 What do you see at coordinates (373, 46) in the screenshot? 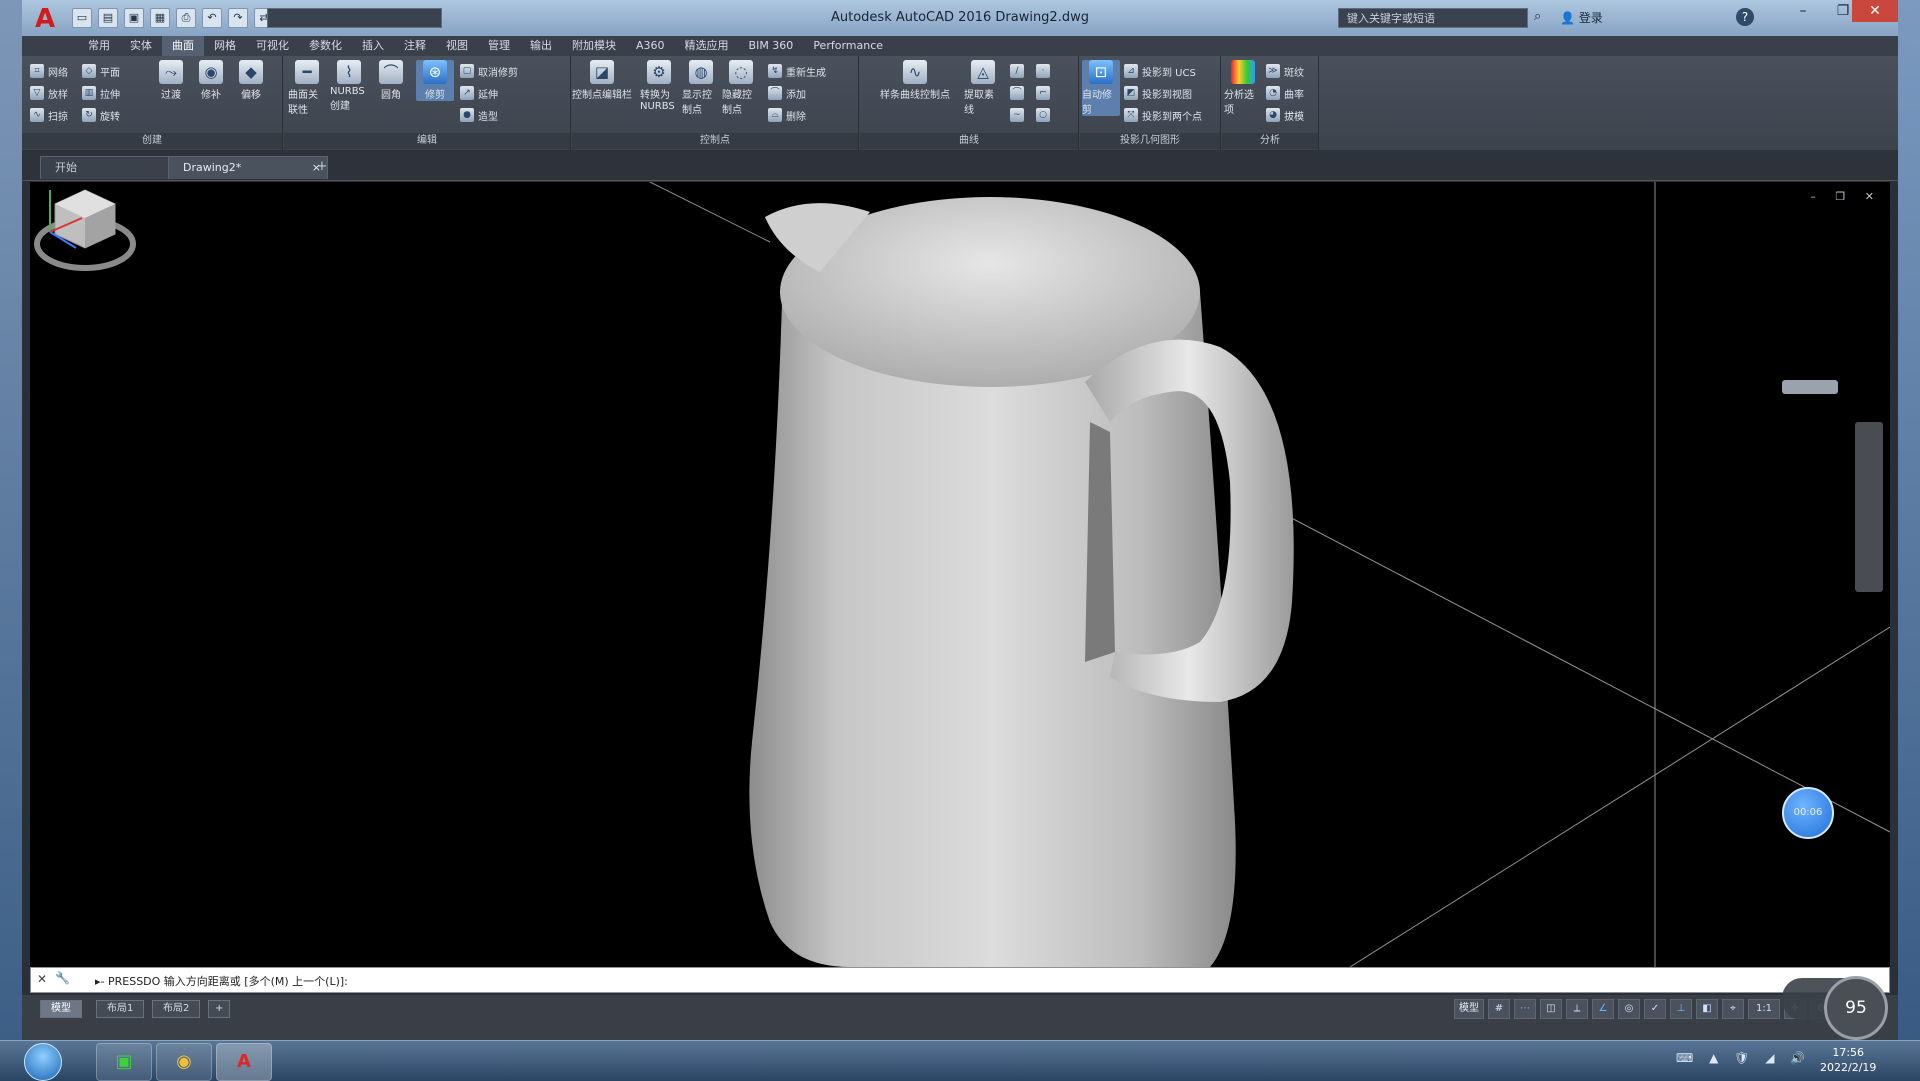
I see `ribbon-tab: 插入` at bounding box center [373, 46].